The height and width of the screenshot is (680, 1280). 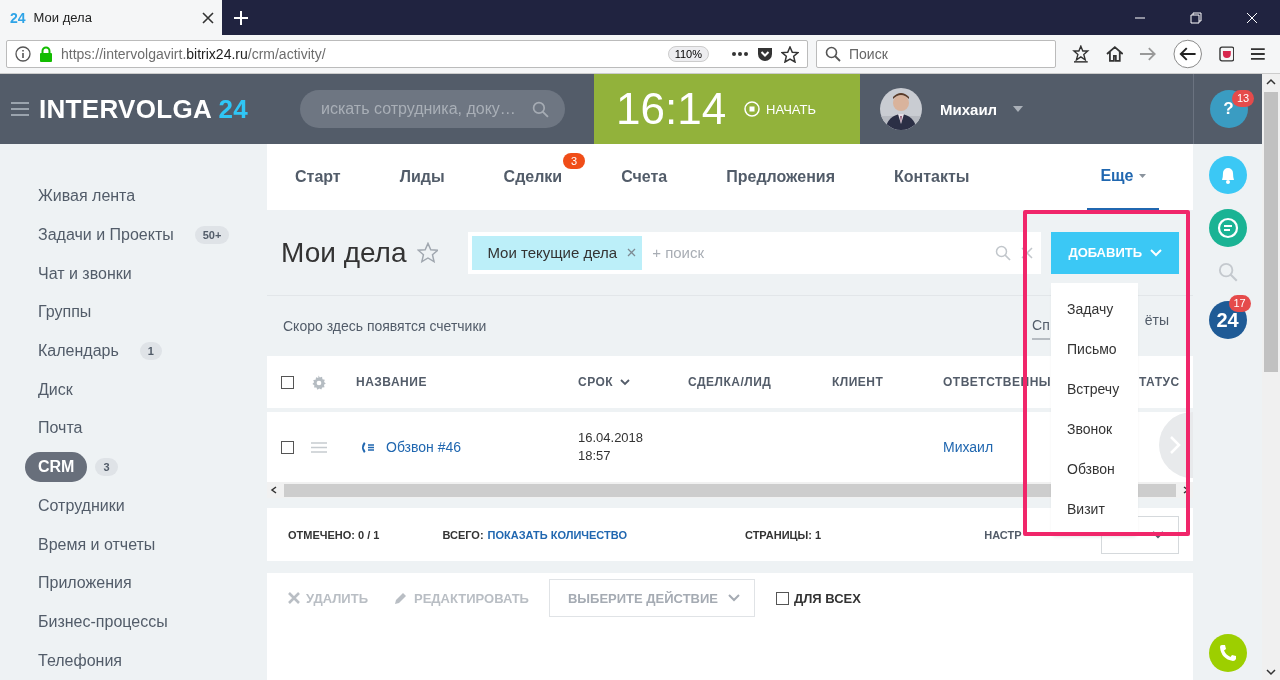 What do you see at coordinates (1258, 54) in the screenshot?
I see `menu-icon` at bounding box center [1258, 54].